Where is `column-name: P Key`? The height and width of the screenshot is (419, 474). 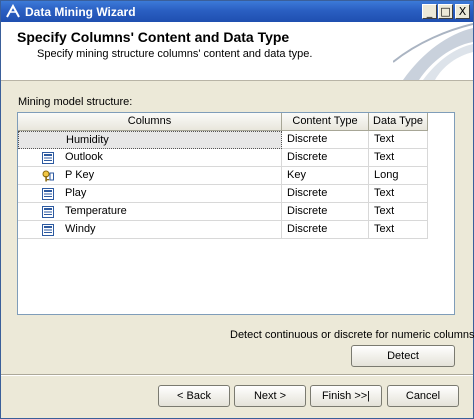 column-name: P Key is located at coordinates (150, 176).